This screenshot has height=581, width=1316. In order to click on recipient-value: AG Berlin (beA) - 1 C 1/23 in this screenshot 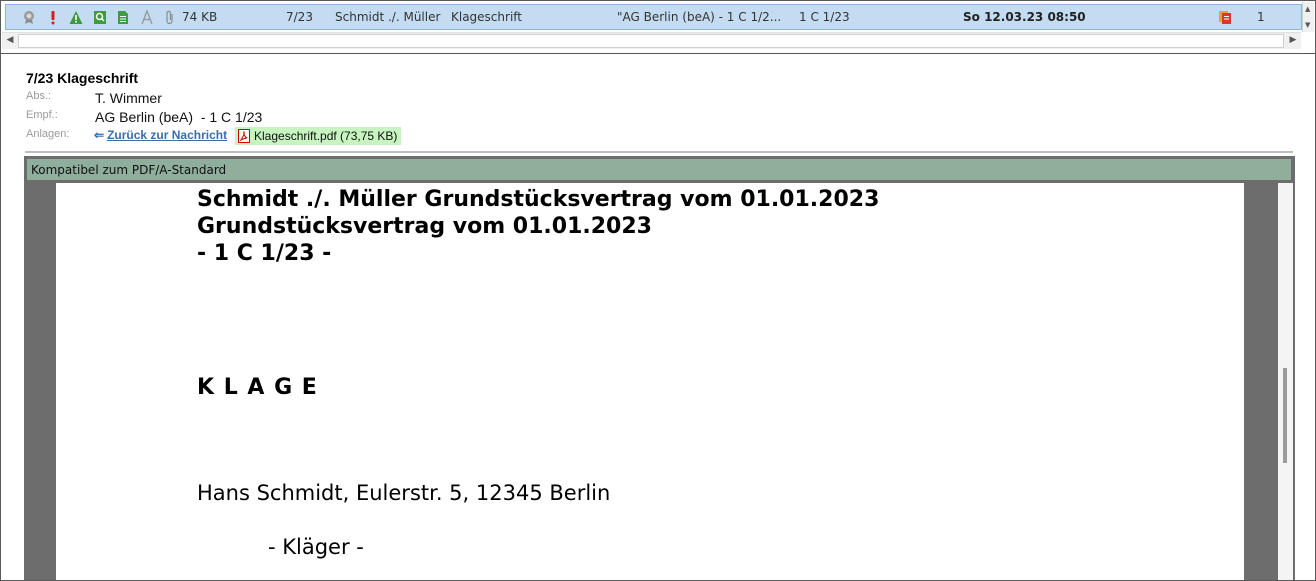, I will do `click(179, 117)`.